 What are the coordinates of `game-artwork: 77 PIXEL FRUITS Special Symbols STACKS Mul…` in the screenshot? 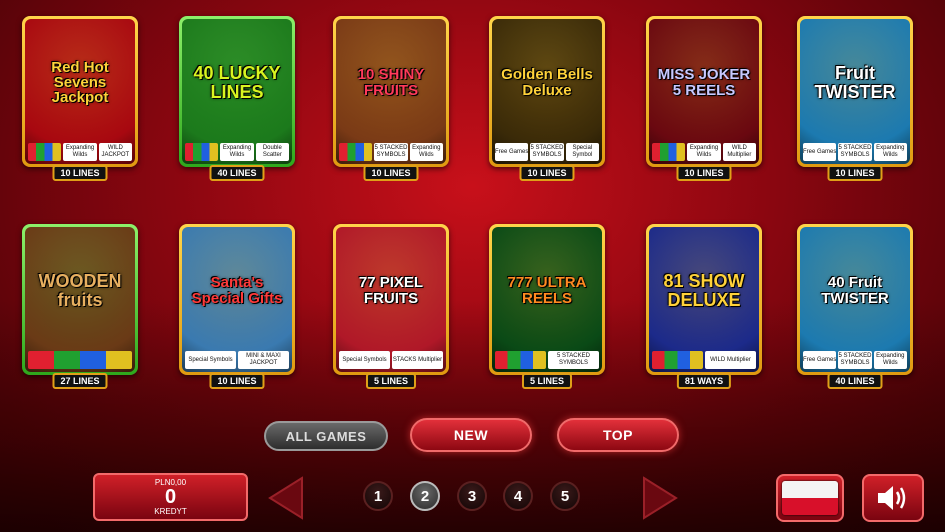 It's located at (391, 299).